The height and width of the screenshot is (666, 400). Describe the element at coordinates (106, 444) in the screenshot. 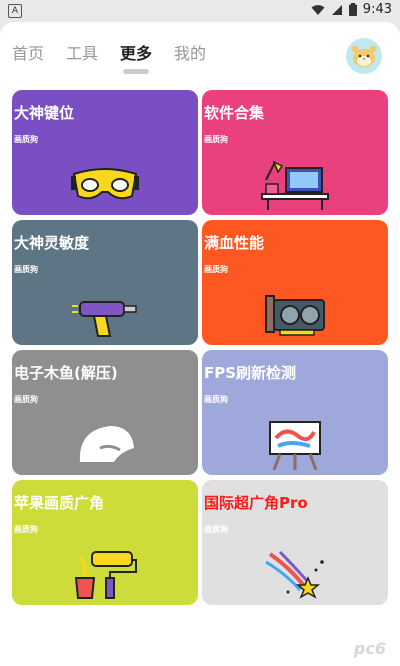

I see `wooden-fish-icon` at that location.